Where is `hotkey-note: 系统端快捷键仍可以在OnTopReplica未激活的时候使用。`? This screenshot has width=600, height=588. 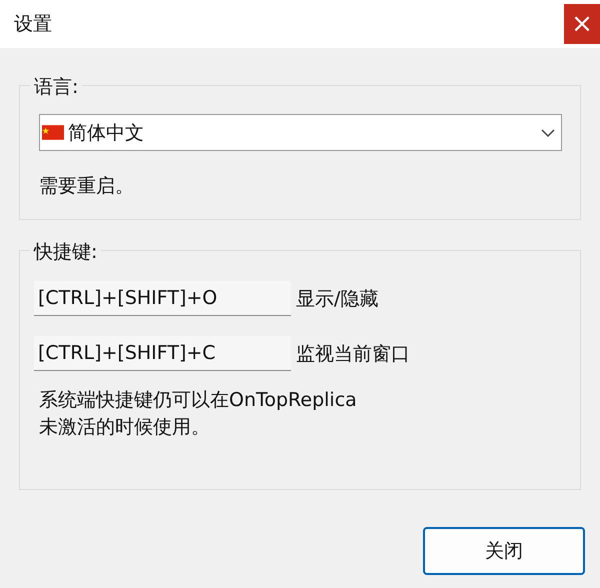
hotkey-note: 系统端快捷键仍可以在OnTopReplica未激活的时候使用。 is located at coordinates (198, 414).